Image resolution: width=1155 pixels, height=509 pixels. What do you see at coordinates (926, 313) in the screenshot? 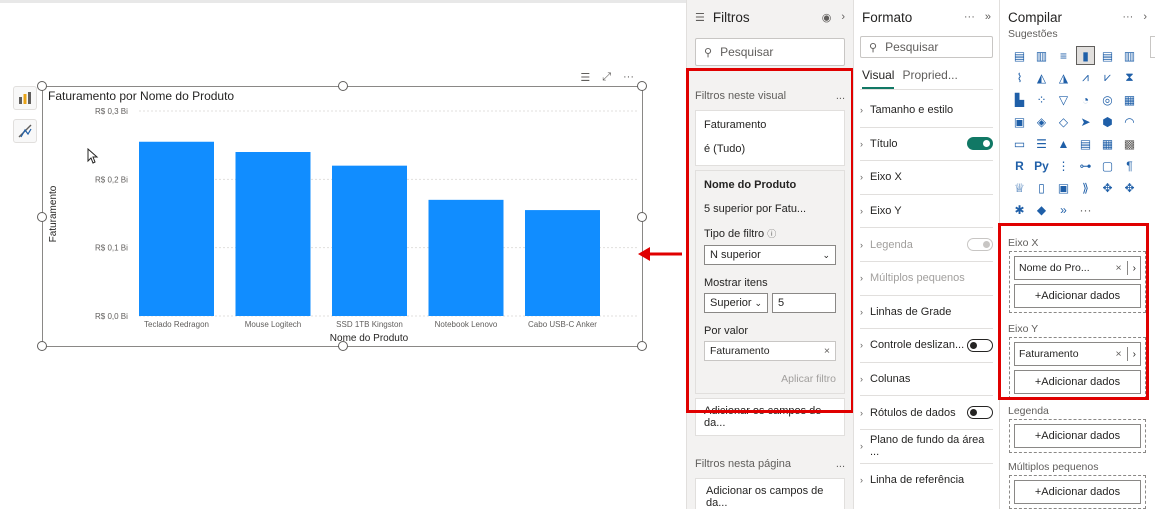
I see `format-section-gridlines: › Linhas de Grade` at bounding box center [926, 313].